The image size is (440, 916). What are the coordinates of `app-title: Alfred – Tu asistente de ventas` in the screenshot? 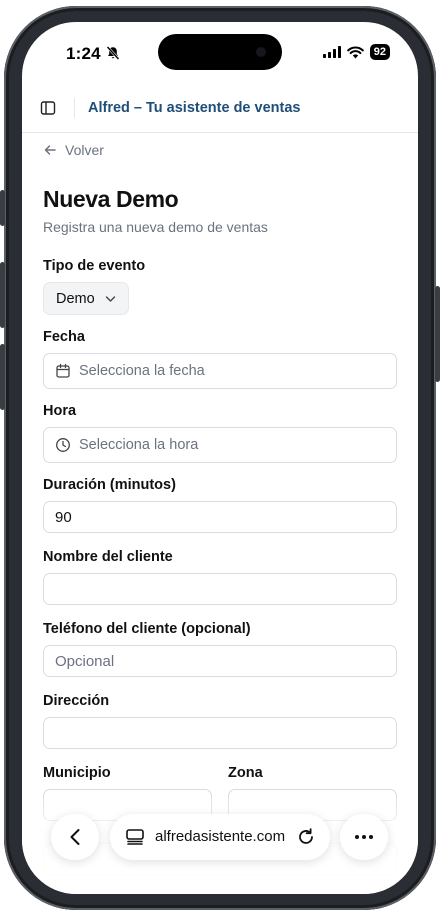 It's located at (194, 108).